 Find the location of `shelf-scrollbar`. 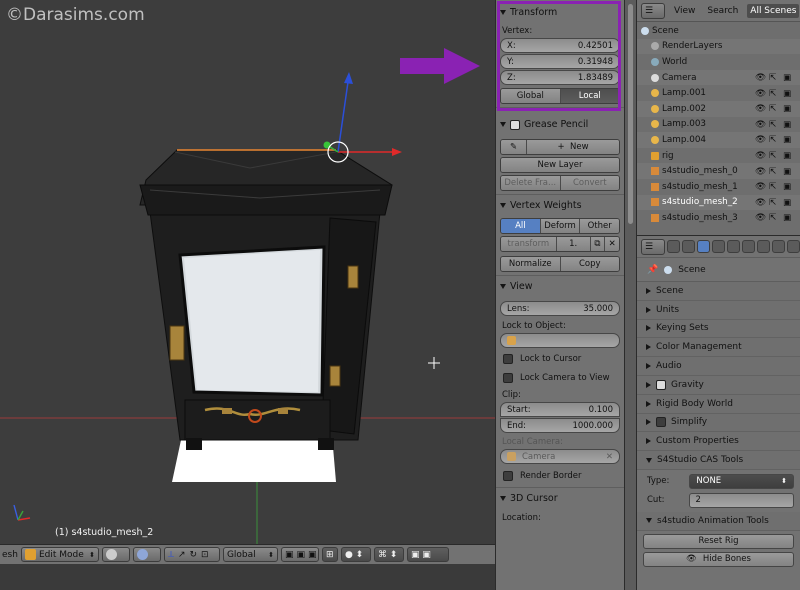

shelf-scrollbar is located at coordinates (630, 295).